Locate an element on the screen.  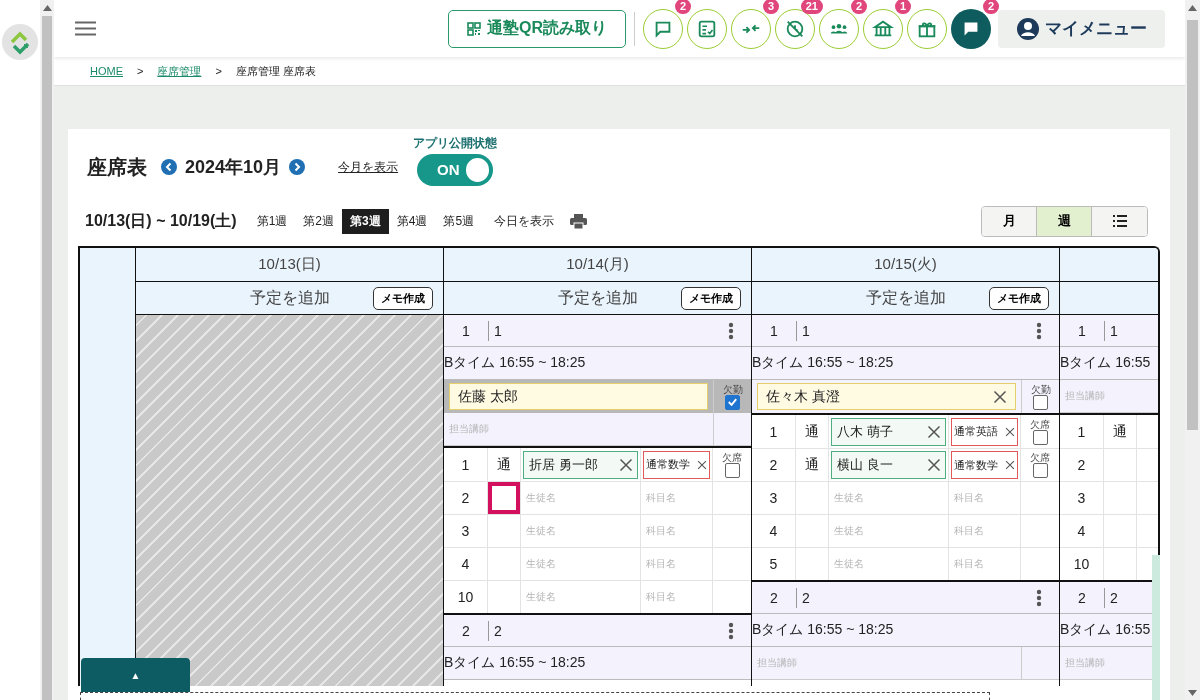
page-title: 座席表 is located at coordinates (117, 167).